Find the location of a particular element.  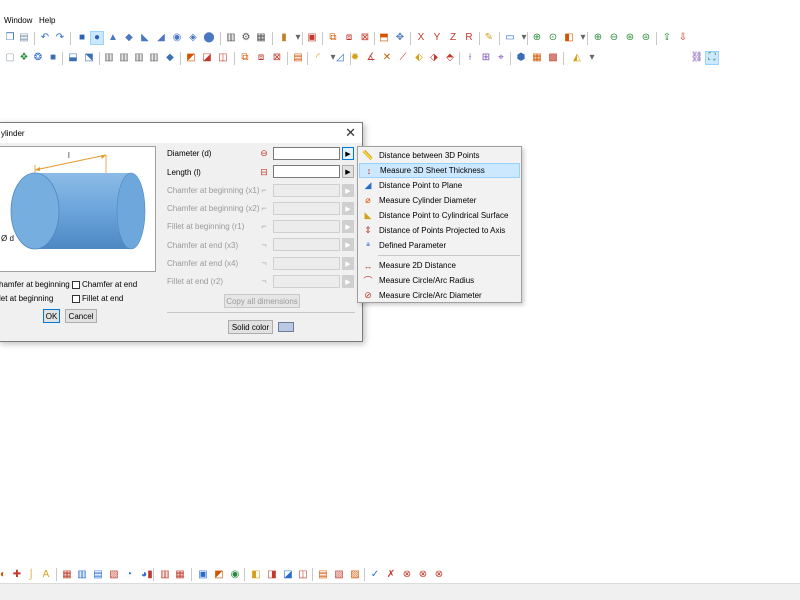

cross-b-icon: ⊗ is located at coordinates (407, 574).